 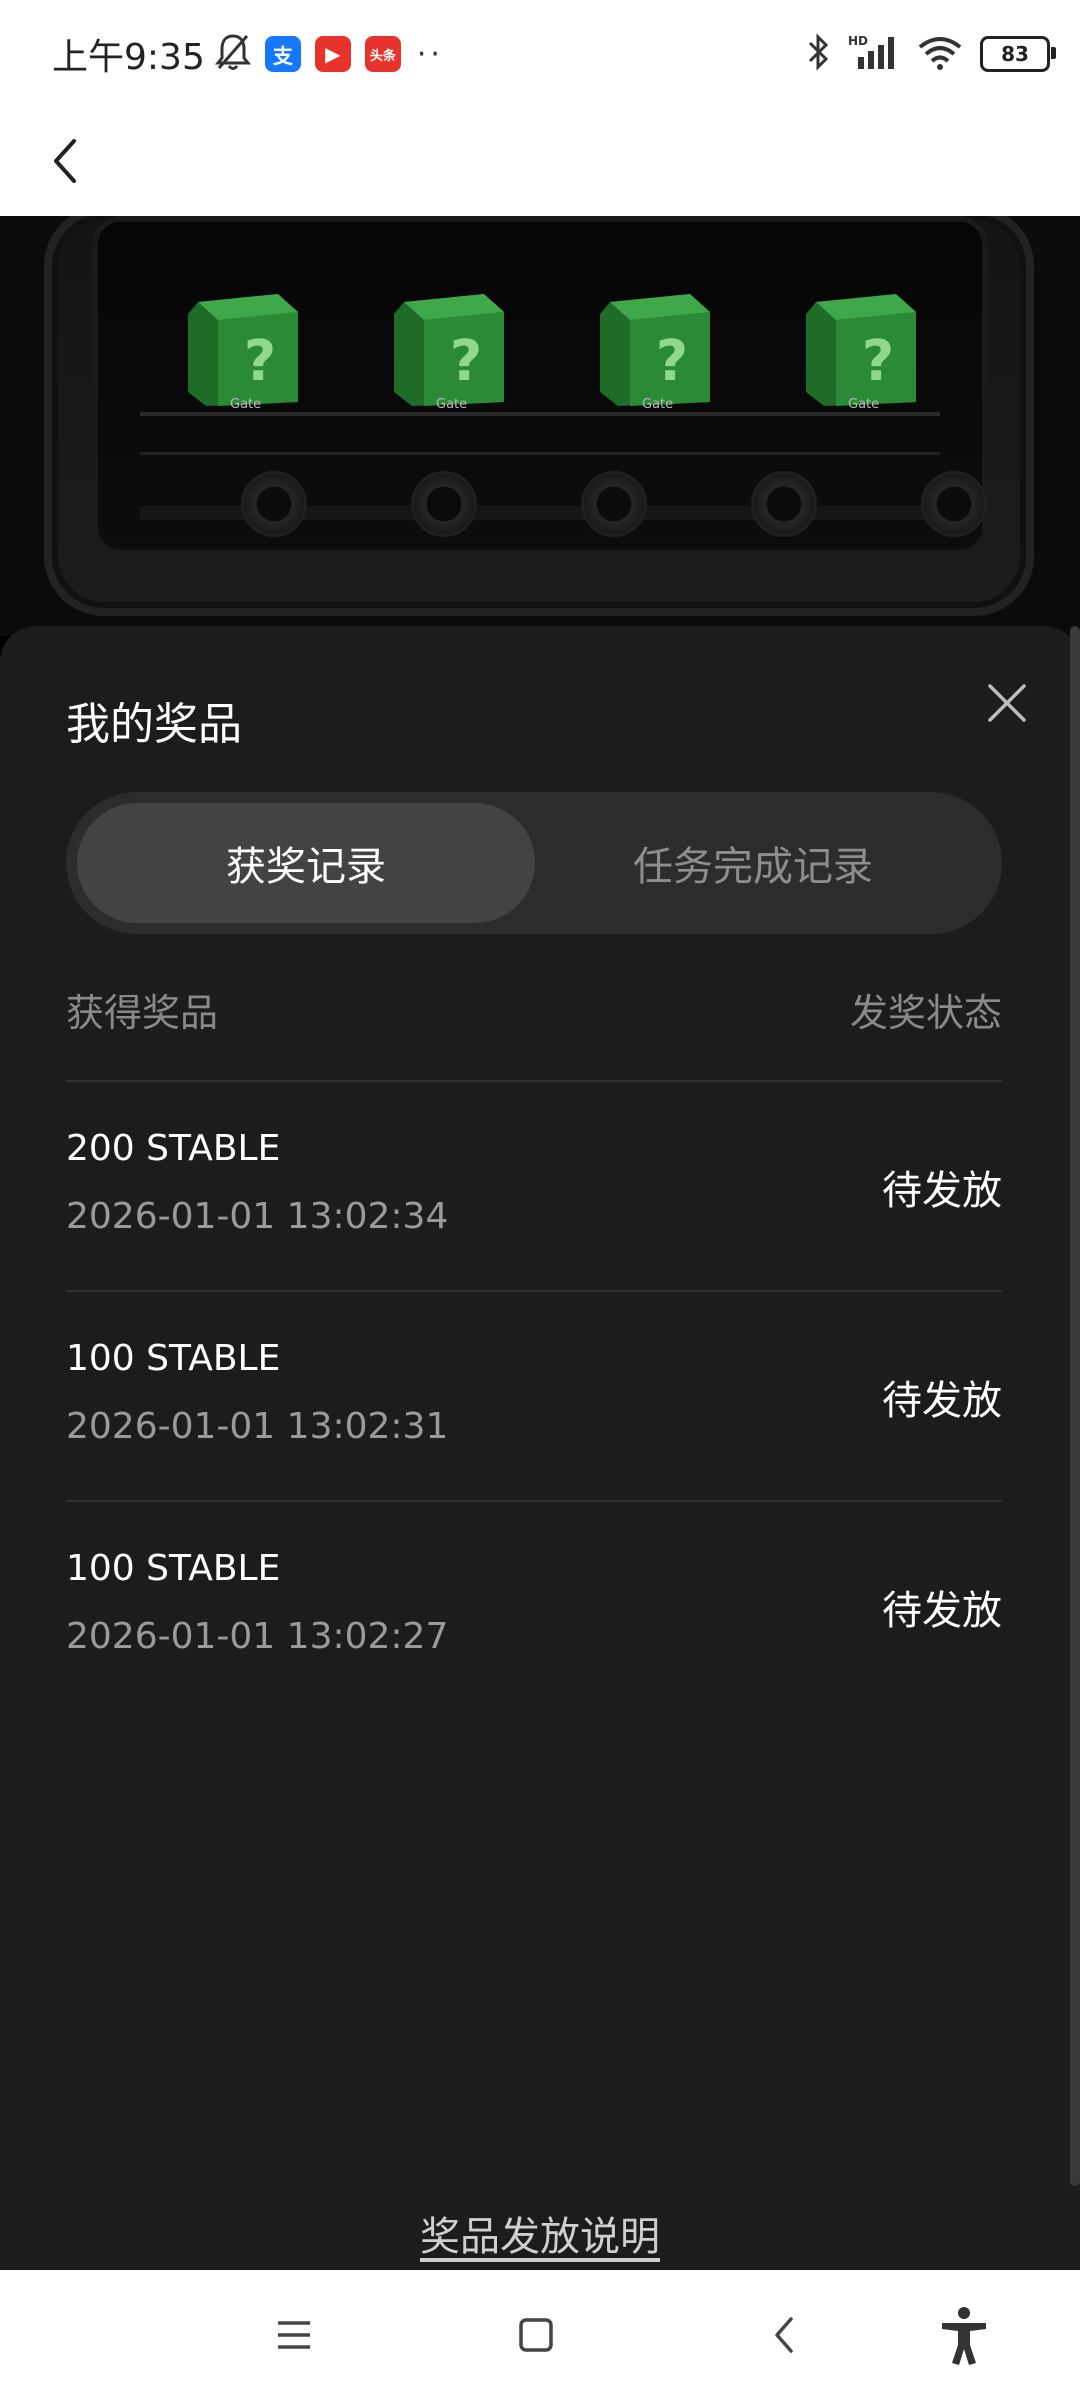 I want to click on prize-time: 2026-01-01 13:02:27, so click(x=257, y=1636).